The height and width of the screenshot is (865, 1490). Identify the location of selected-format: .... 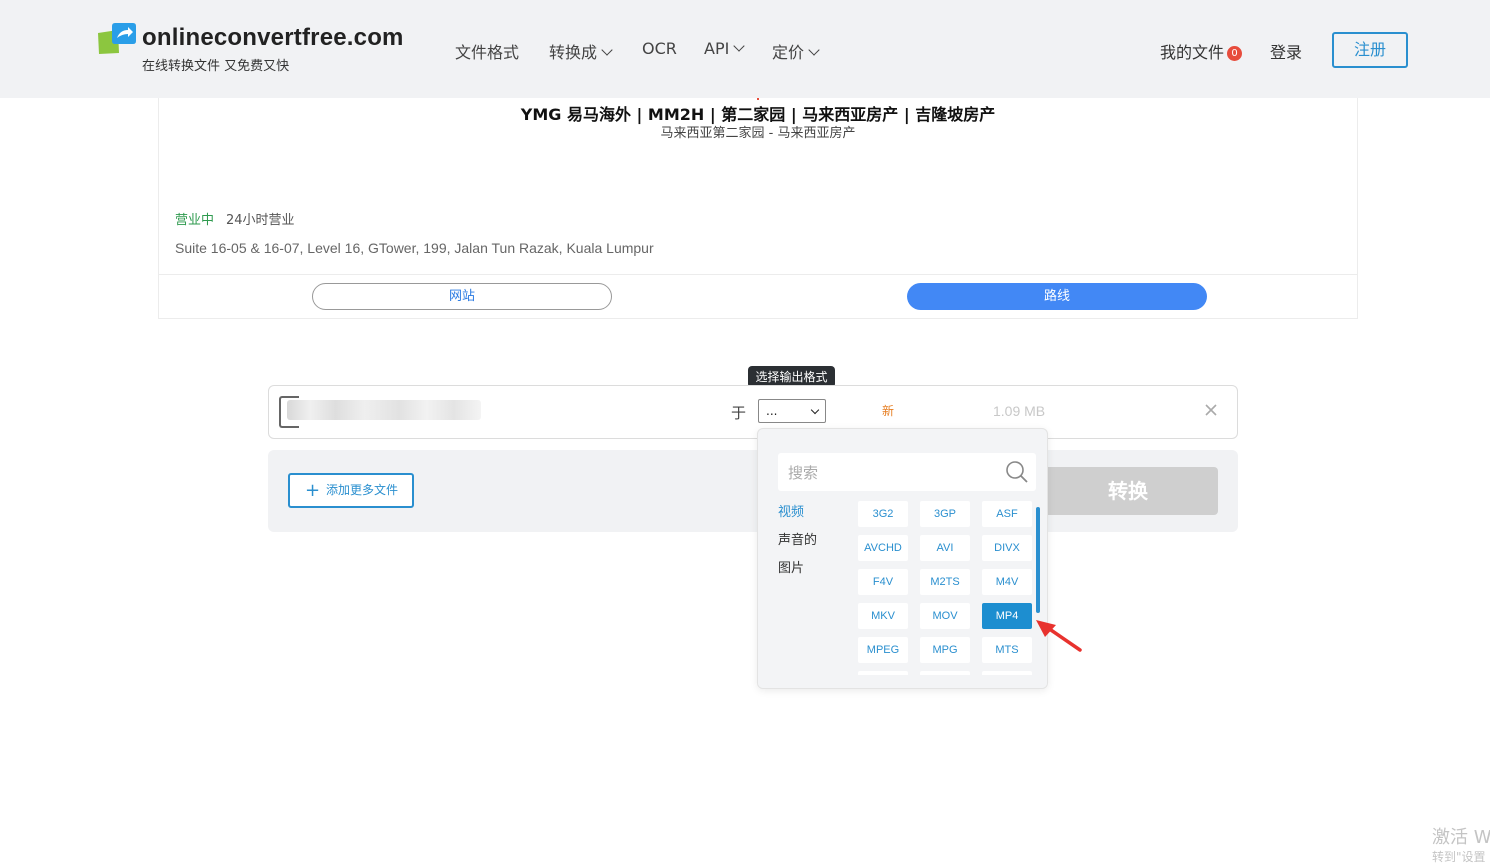
(772, 411).